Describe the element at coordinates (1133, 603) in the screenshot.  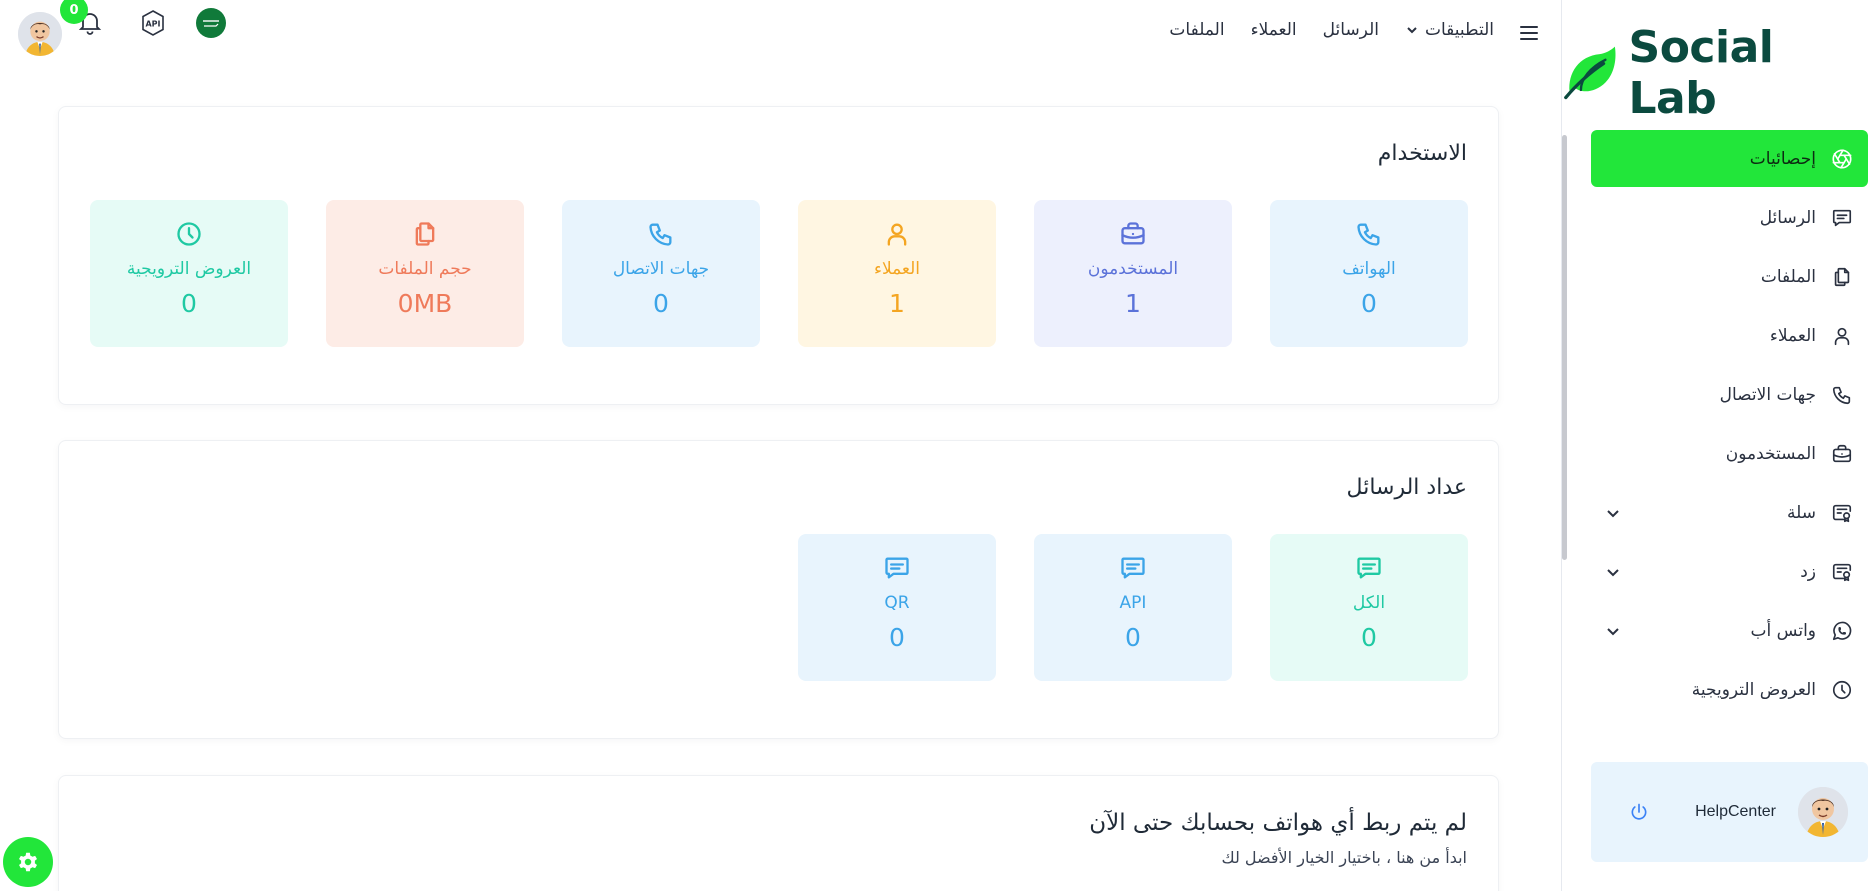
I see `stat-label: API` at that location.